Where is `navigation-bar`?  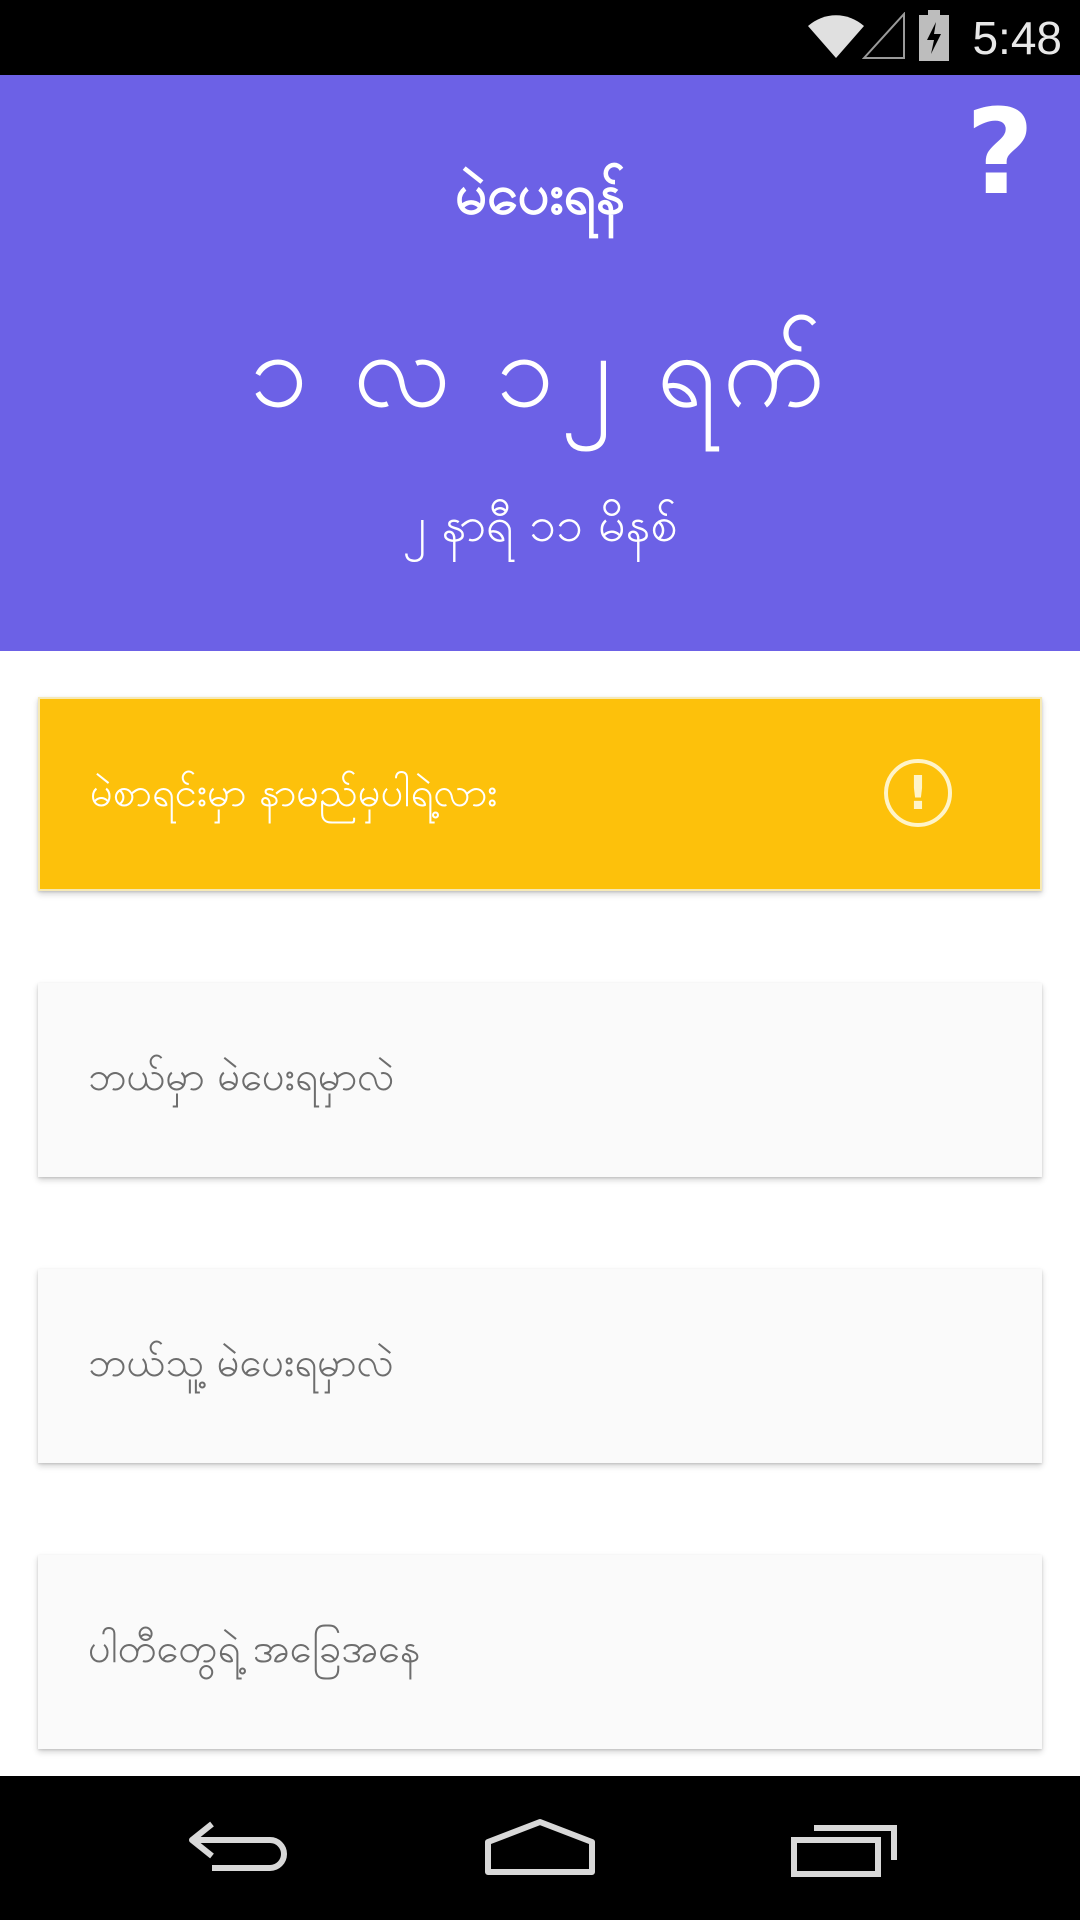 navigation-bar is located at coordinates (540, 1848).